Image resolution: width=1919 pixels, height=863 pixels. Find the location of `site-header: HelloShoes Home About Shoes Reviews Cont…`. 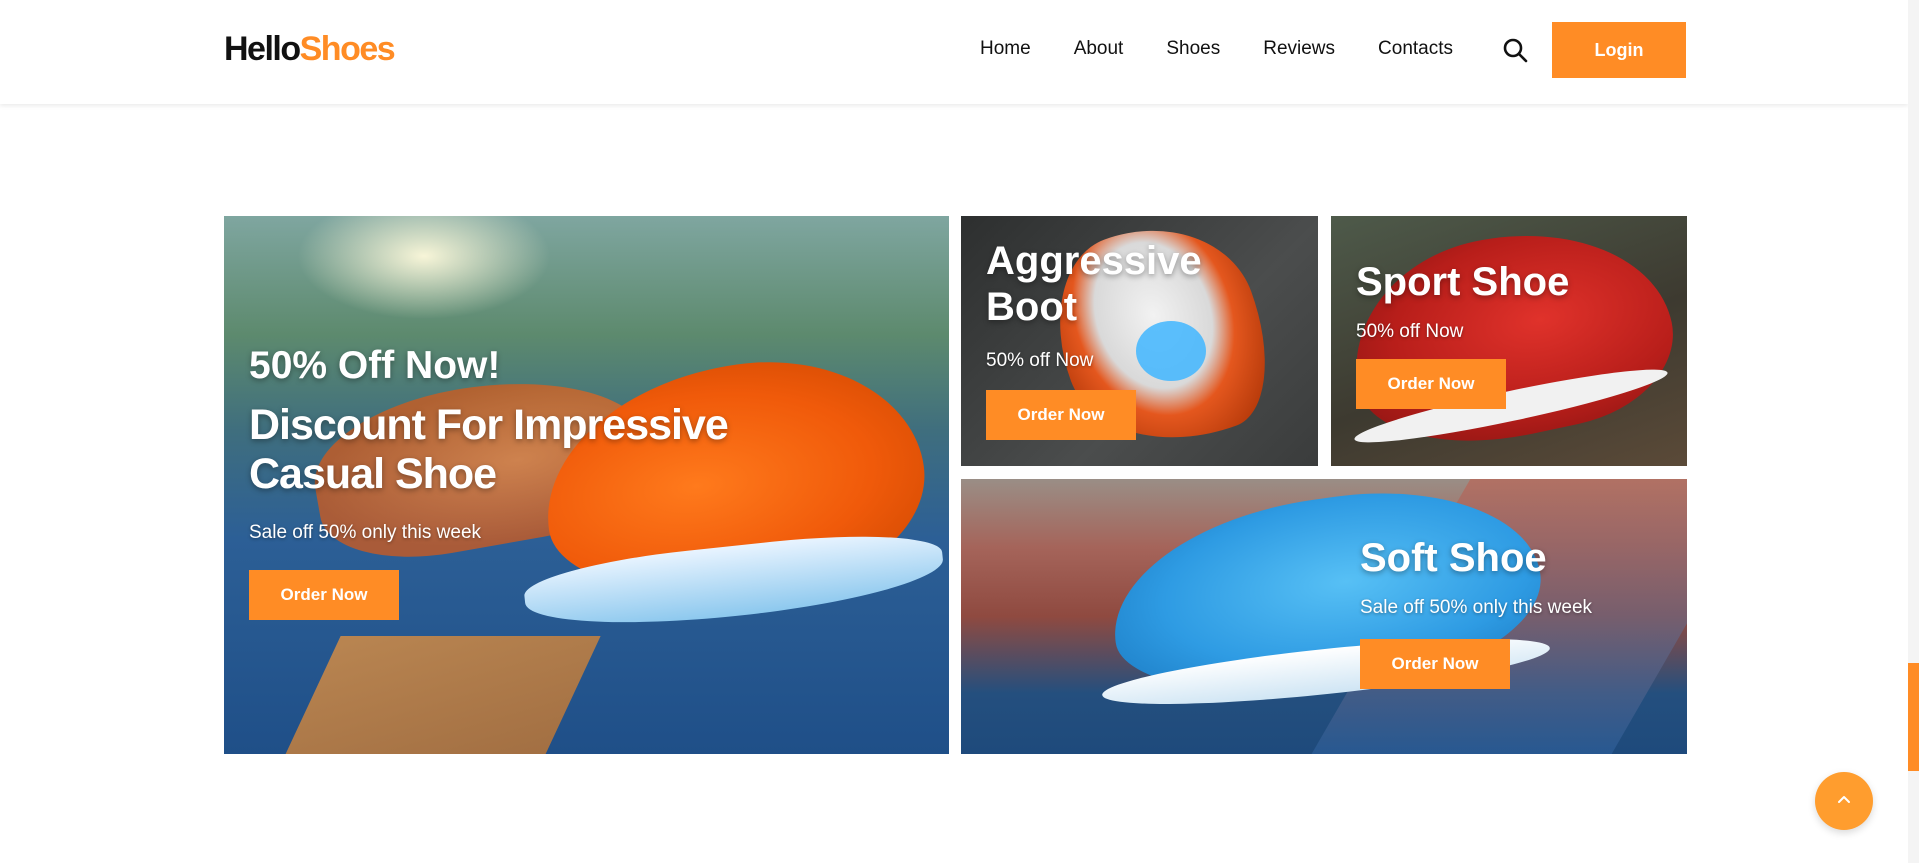

site-header: HelloShoes Home About Shoes Reviews Cont… is located at coordinates (954, 52).